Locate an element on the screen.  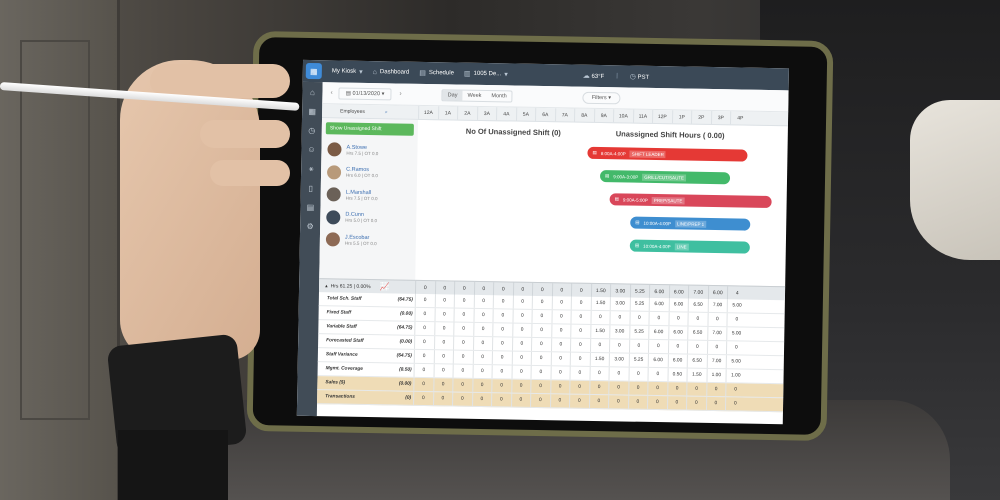
employee-info: D.Cunn Hrs 5.0 | OT 0.0 is located at coordinates (361, 218).